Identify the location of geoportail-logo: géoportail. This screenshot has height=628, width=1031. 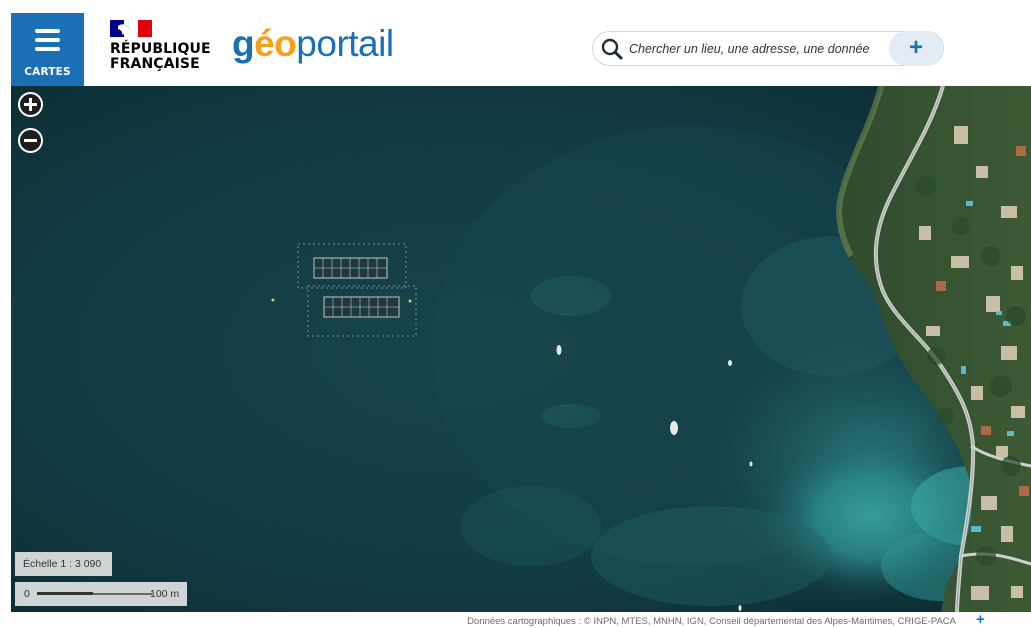
(313, 44).